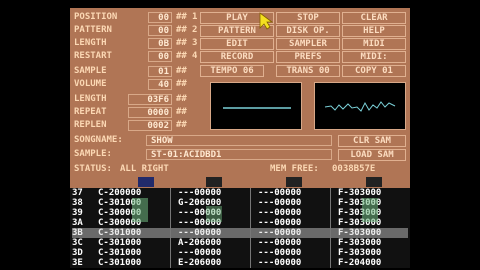 The height and width of the screenshot is (270, 480). Describe the element at coordinates (374, 44) in the screenshot. I see `midi-button: MIDI` at that location.